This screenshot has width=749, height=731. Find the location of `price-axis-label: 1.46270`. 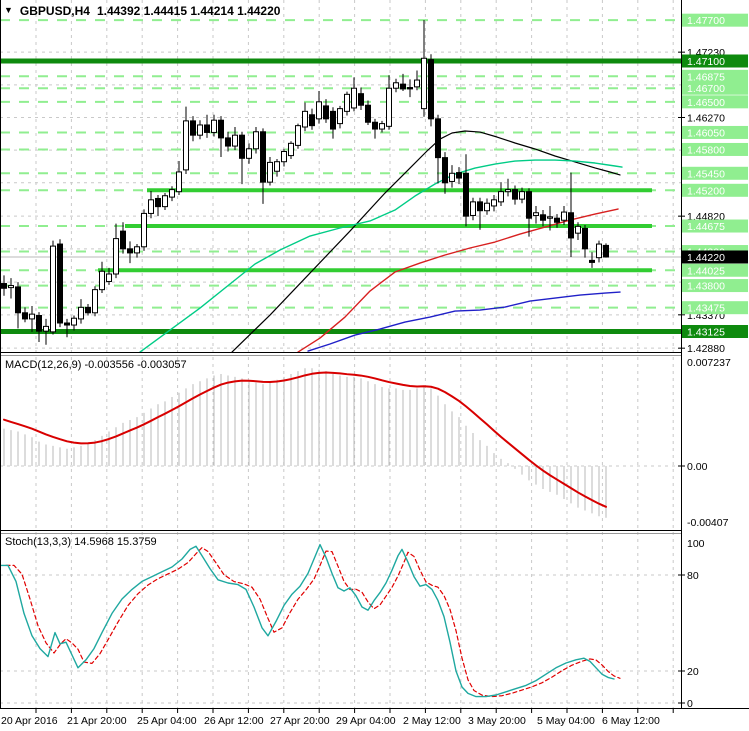

price-axis-label: 1.46270 is located at coordinates (706, 118).